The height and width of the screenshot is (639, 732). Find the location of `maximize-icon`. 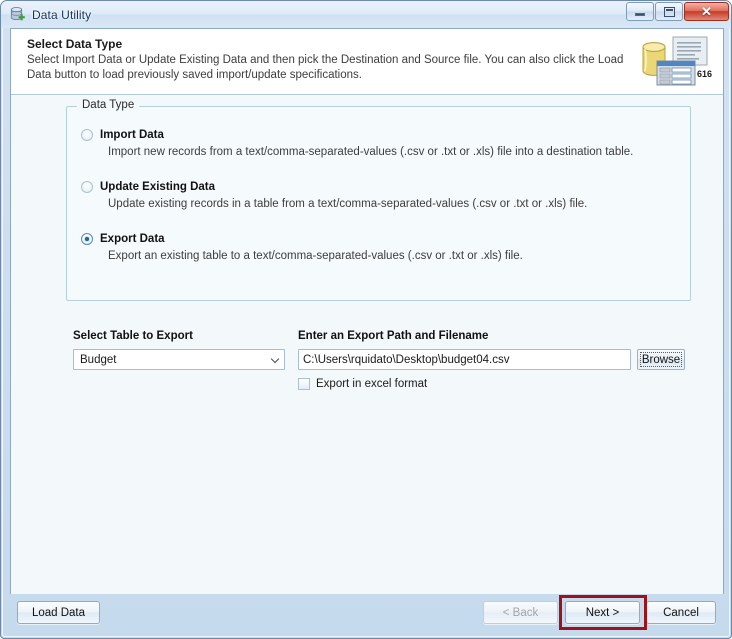

maximize-icon is located at coordinates (669, 11).